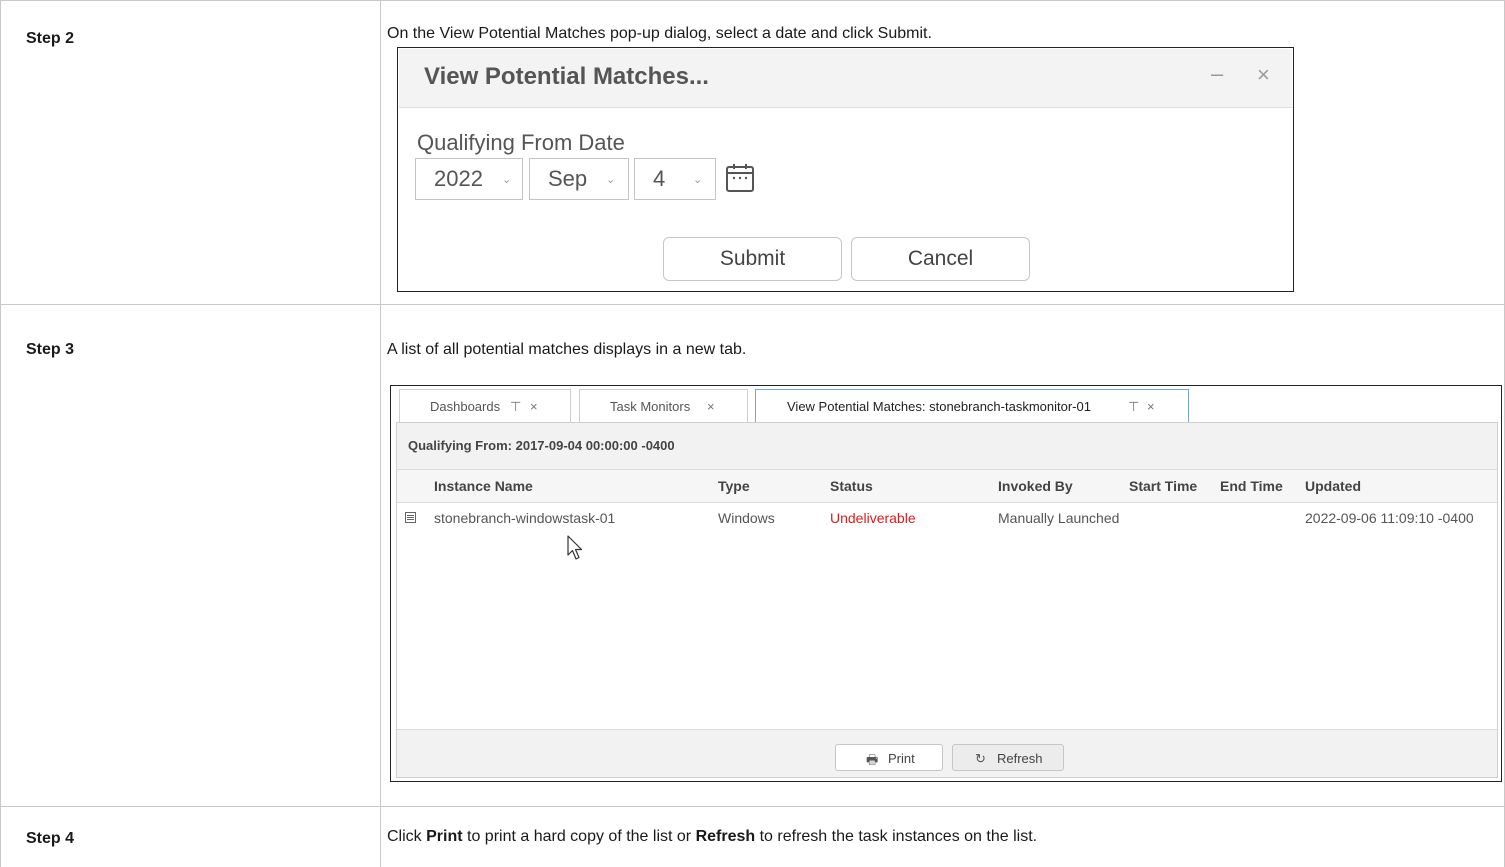  I want to click on refresh-icon: ↻, so click(980, 758).